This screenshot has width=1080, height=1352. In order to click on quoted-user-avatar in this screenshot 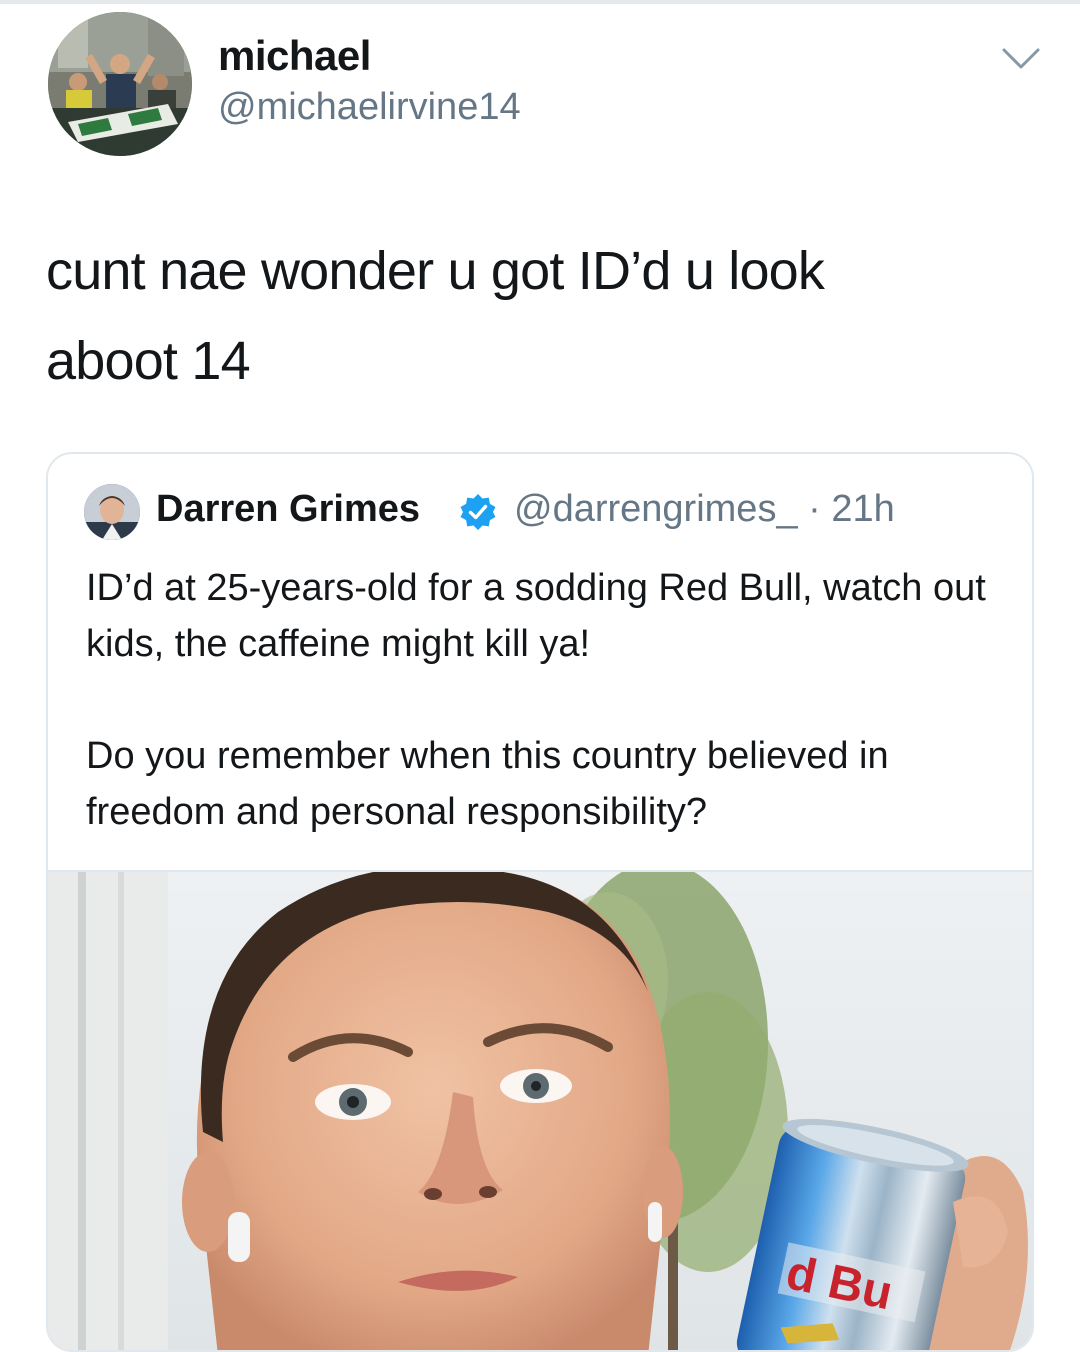, I will do `click(112, 512)`.